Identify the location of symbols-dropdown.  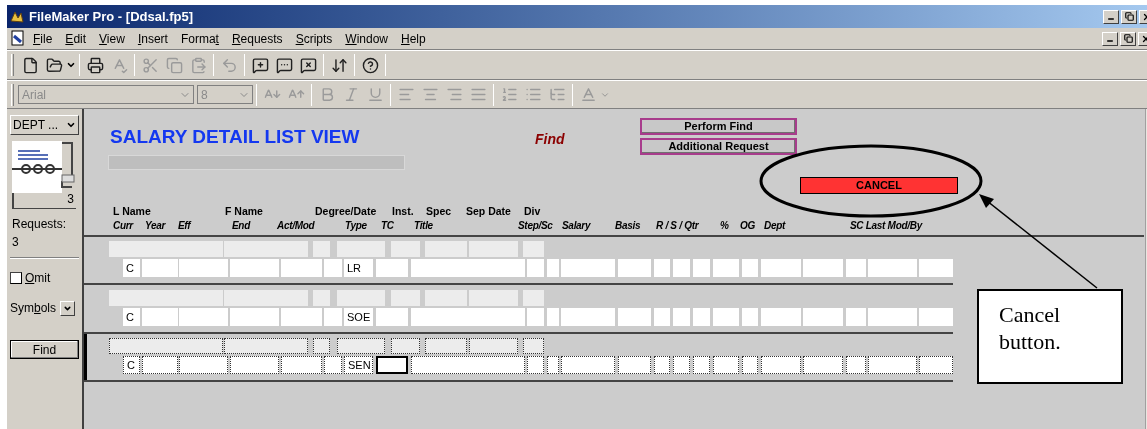
(68, 308).